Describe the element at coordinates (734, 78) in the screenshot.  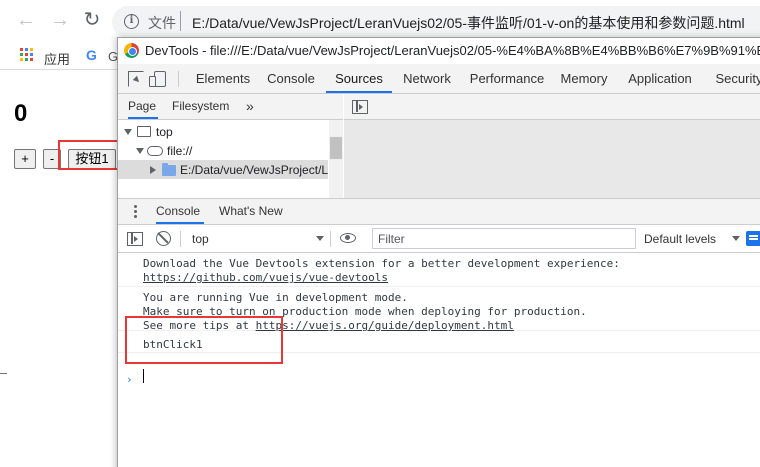
I see `tab-security: Security` at that location.